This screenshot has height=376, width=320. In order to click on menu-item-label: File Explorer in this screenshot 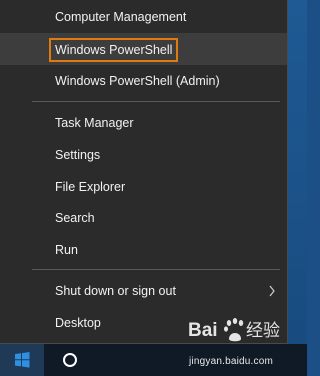, I will do `click(90, 187)`.